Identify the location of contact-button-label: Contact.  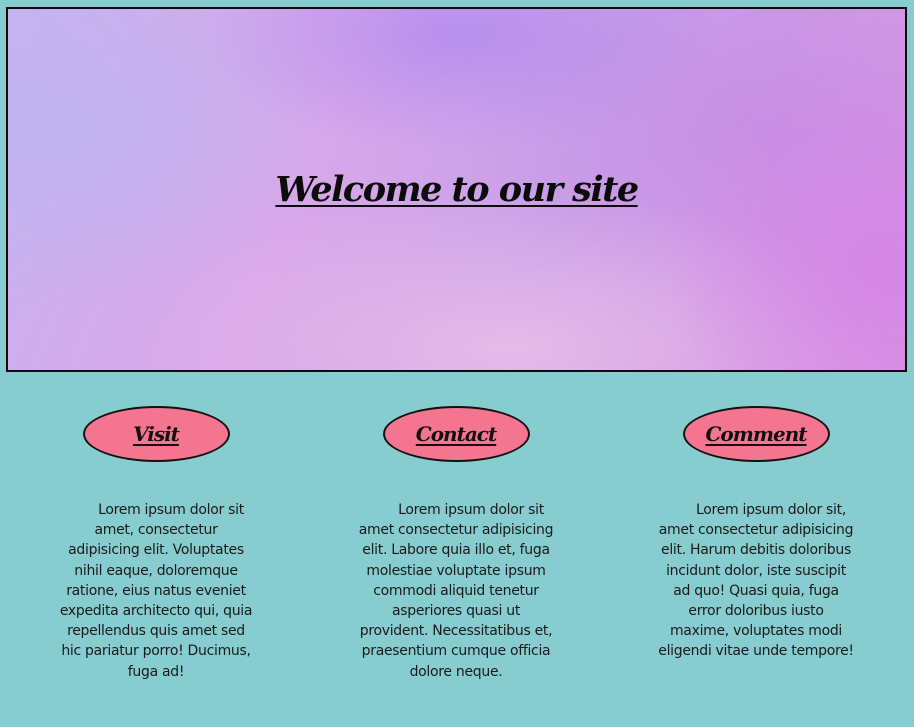
(456, 434).